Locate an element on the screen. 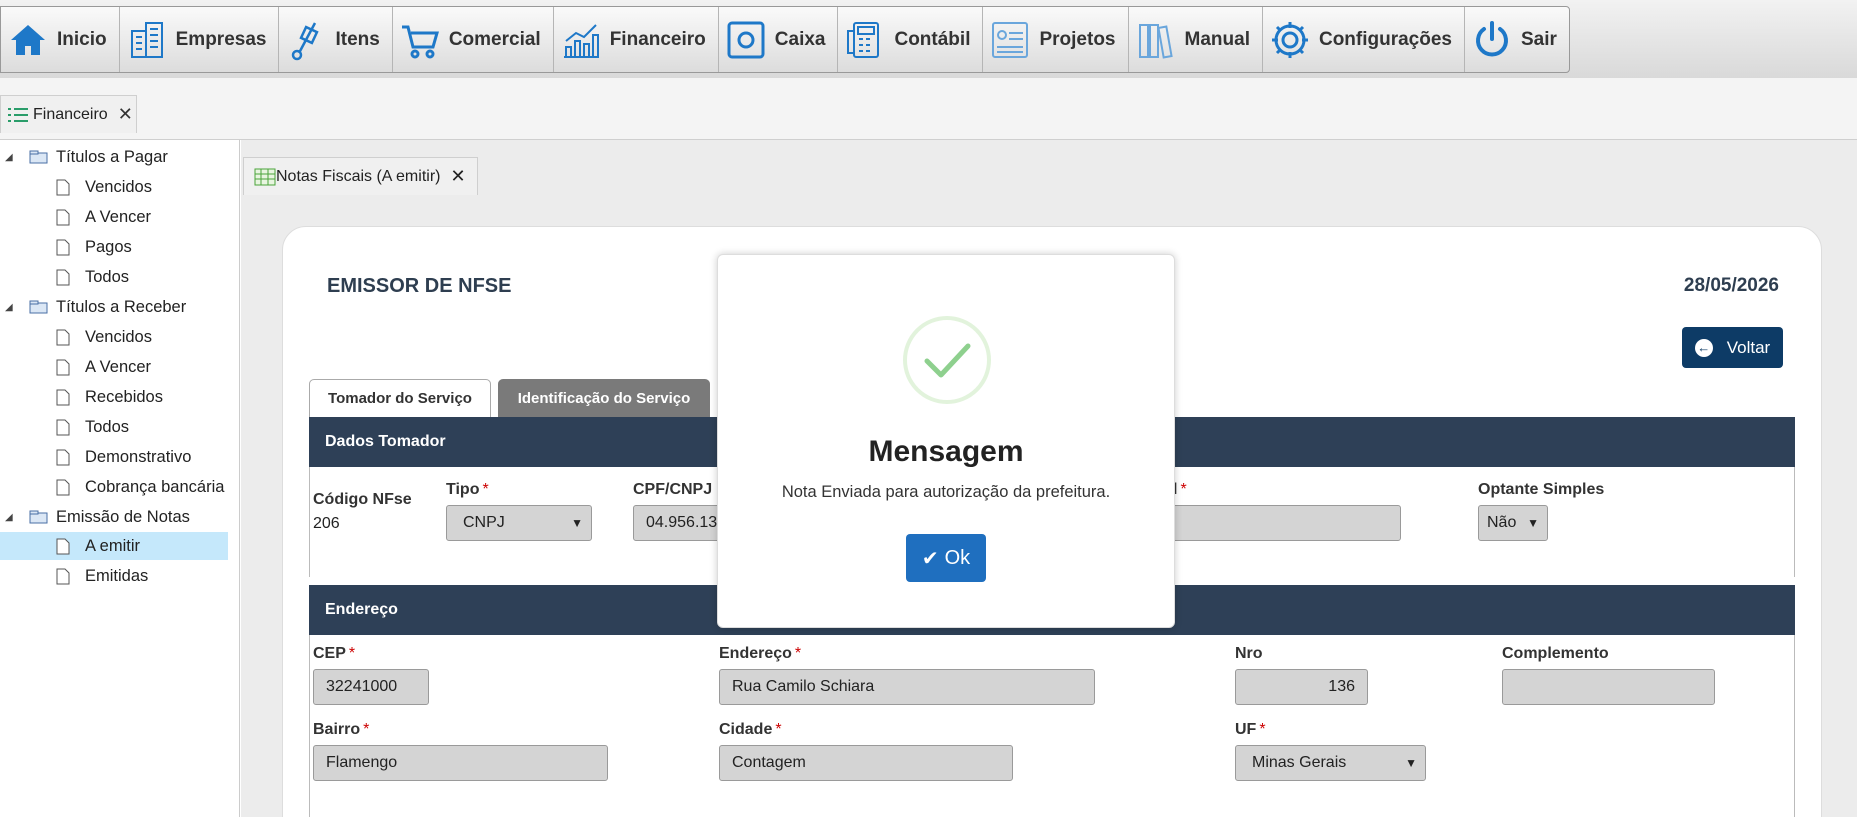 Image resolution: width=1857 pixels, height=817 pixels. menu-sair: Sair is located at coordinates (1517, 39).